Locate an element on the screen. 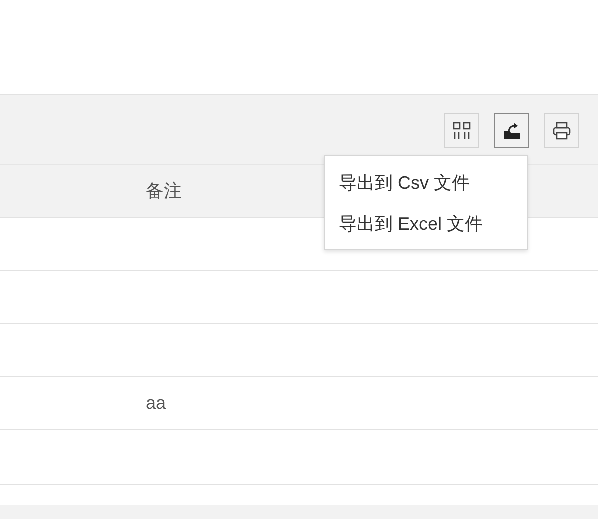 Image resolution: width=598 pixels, height=519 pixels. printer-icon is located at coordinates (561, 131).